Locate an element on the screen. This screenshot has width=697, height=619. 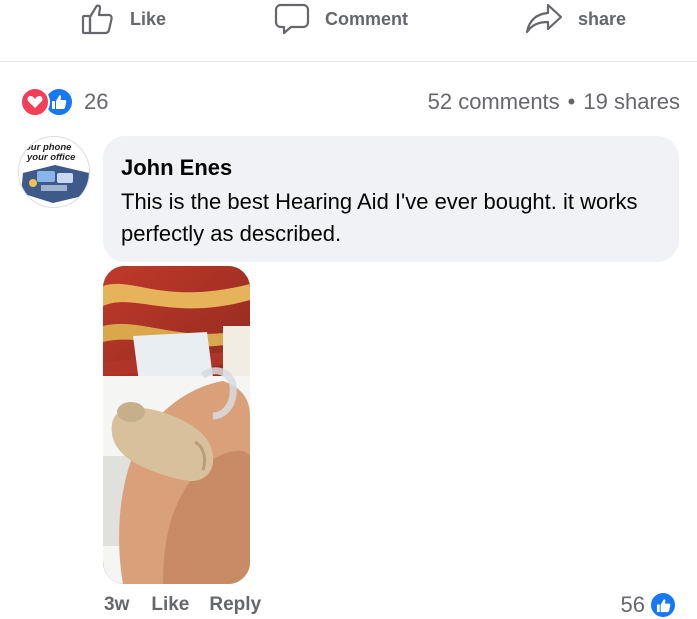
comment-label: Comment is located at coordinates (367, 18).